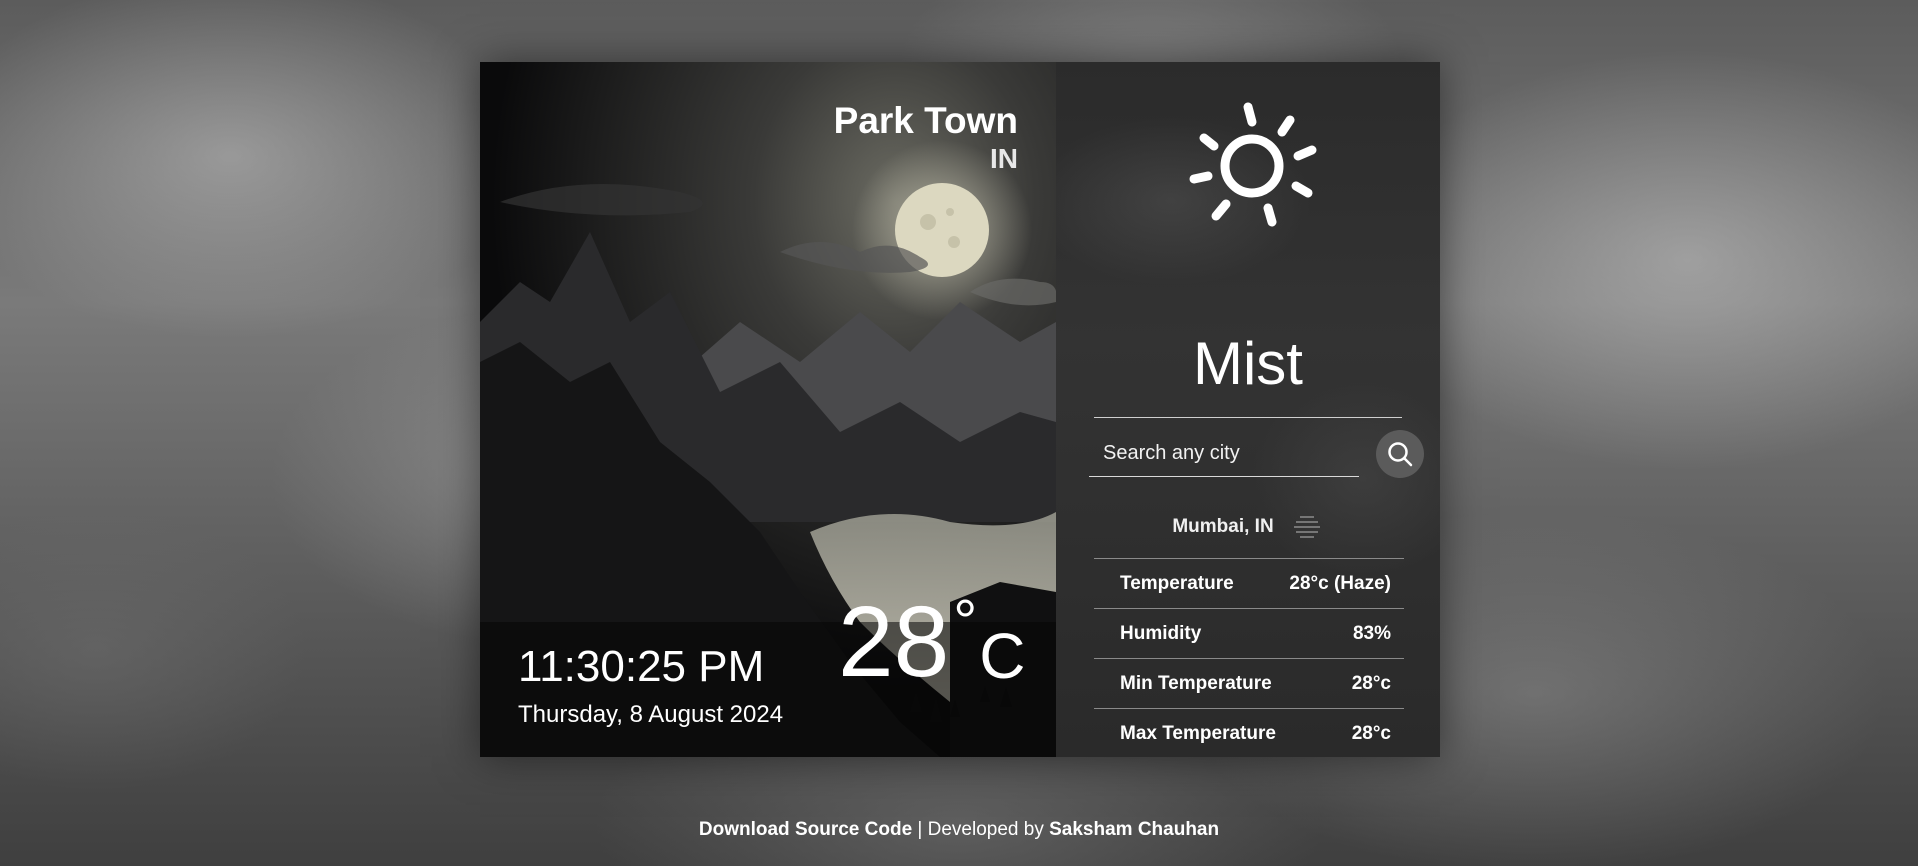 The height and width of the screenshot is (866, 1918). I want to click on haze-icon, so click(1306, 527).